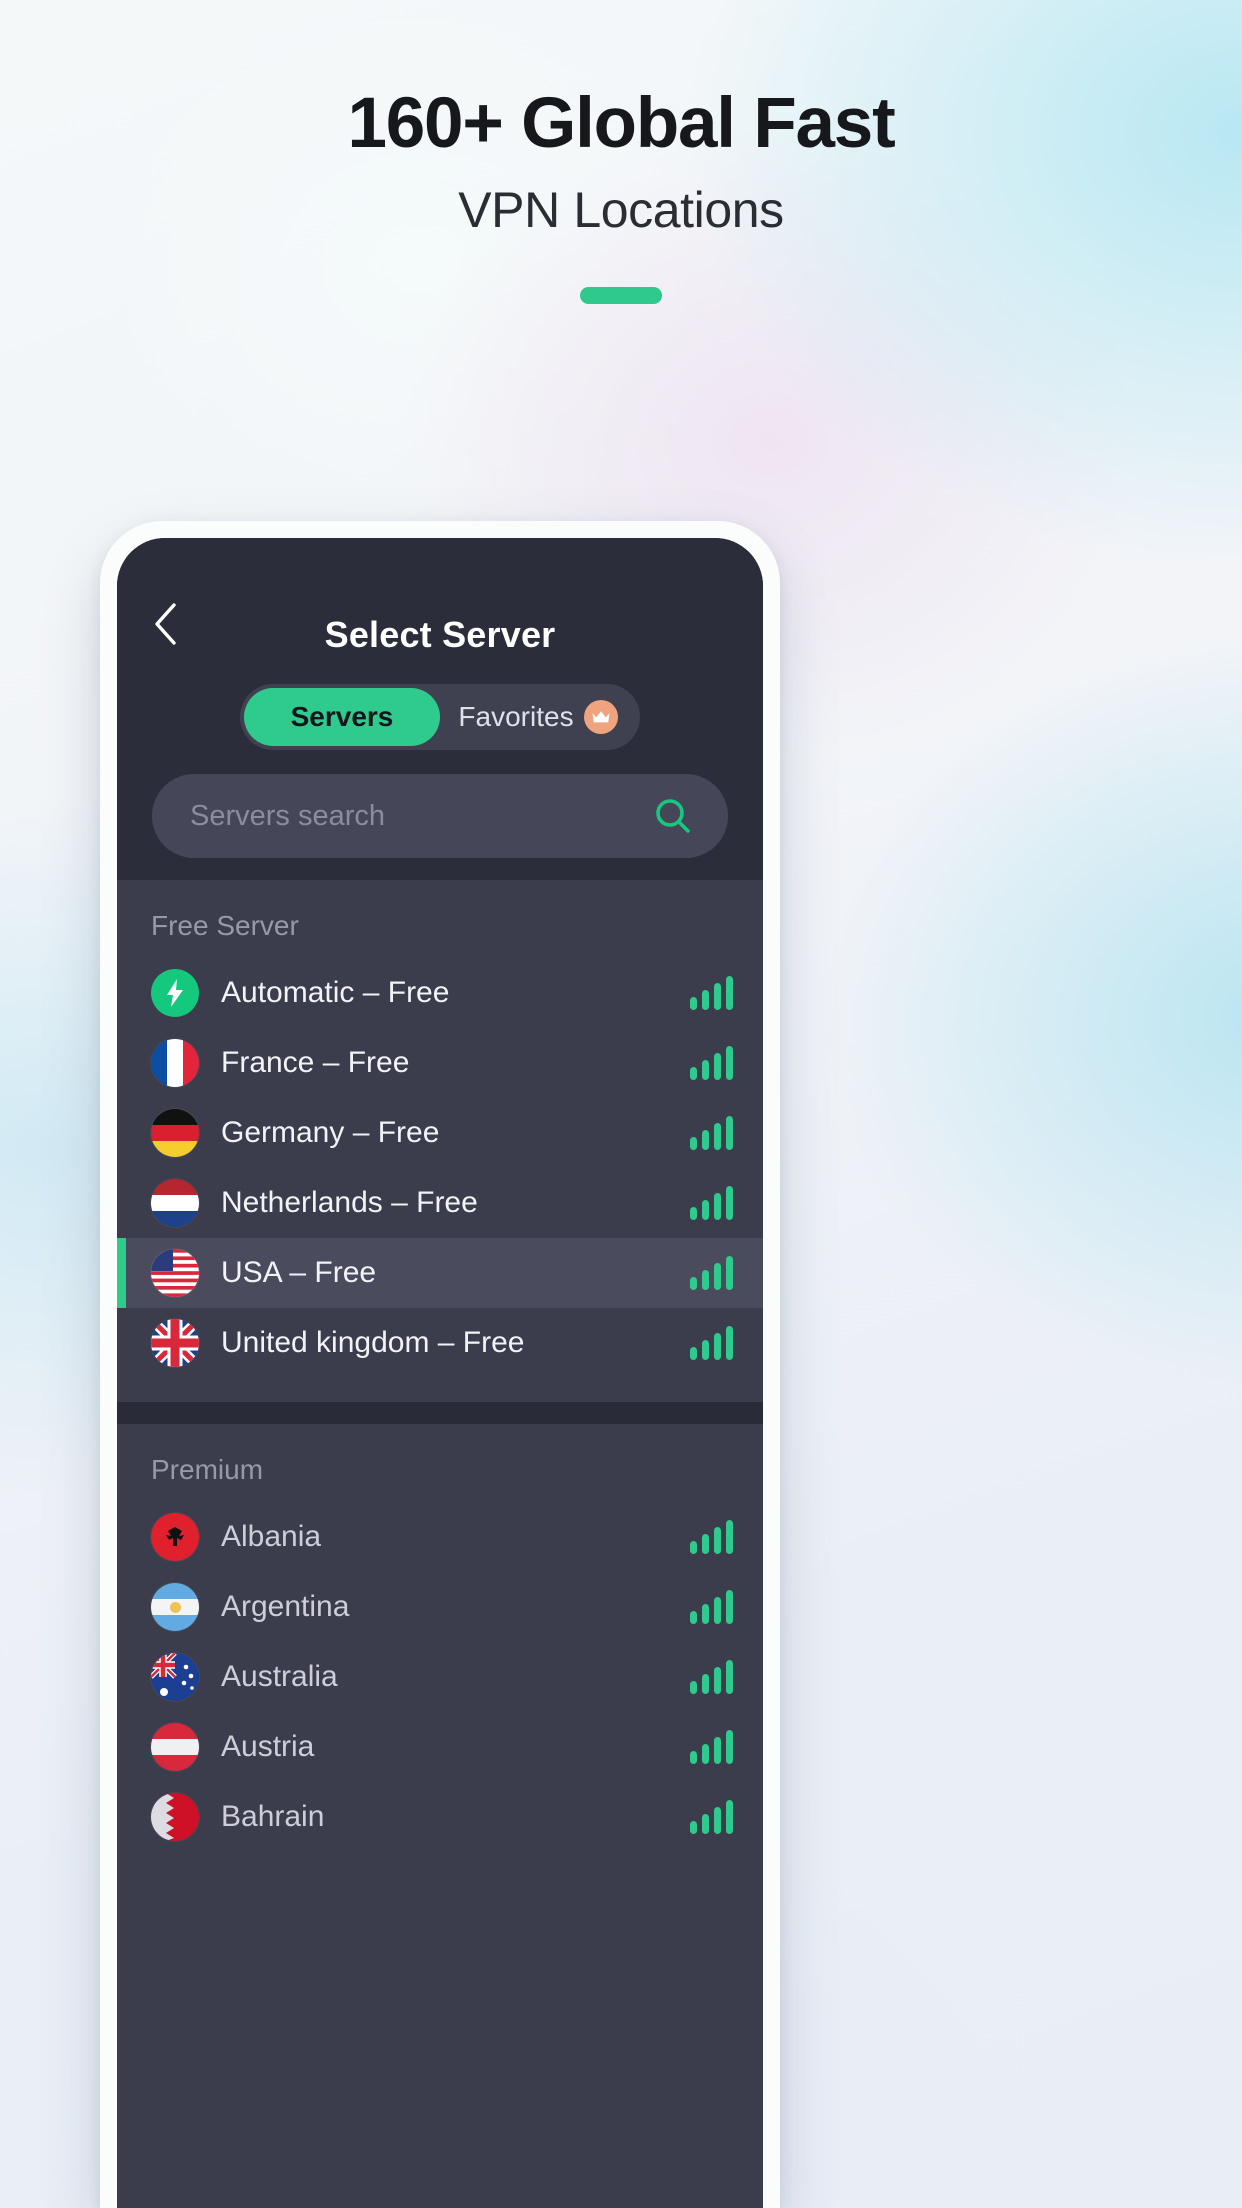 This screenshot has height=2208, width=1242. Describe the element at coordinates (621, 210) in the screenshot. I see `page-subtitle: VPN Locations` at that location.